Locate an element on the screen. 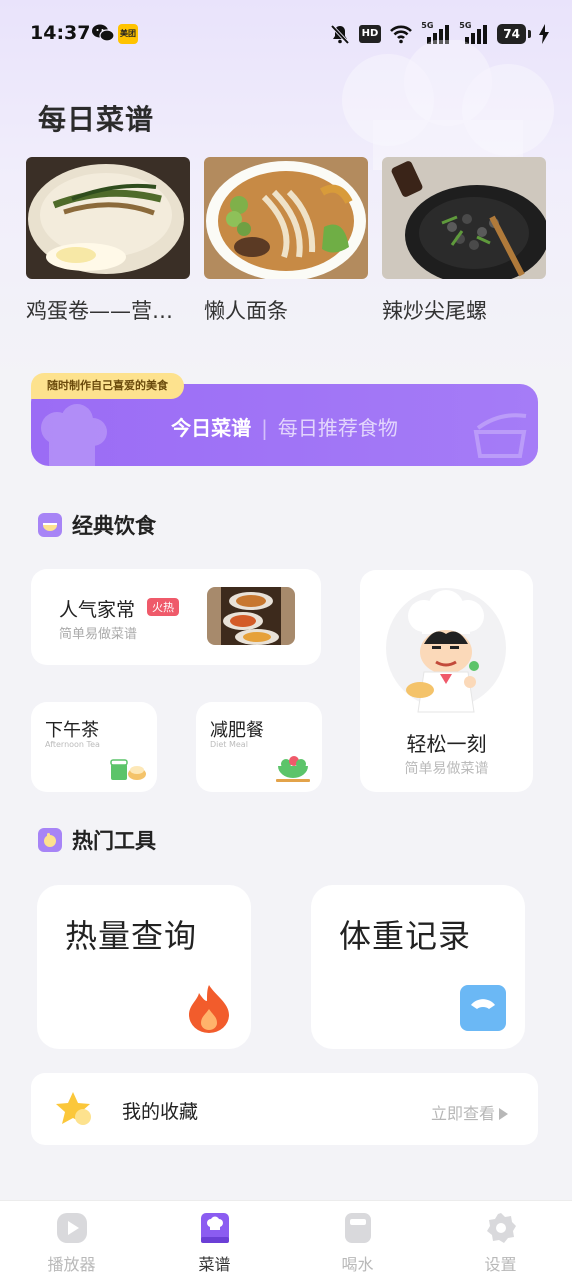 This screenshot has height=1279, width=572. tea-subtitle: Afternoon Tea is located at coordinates (72, 744).